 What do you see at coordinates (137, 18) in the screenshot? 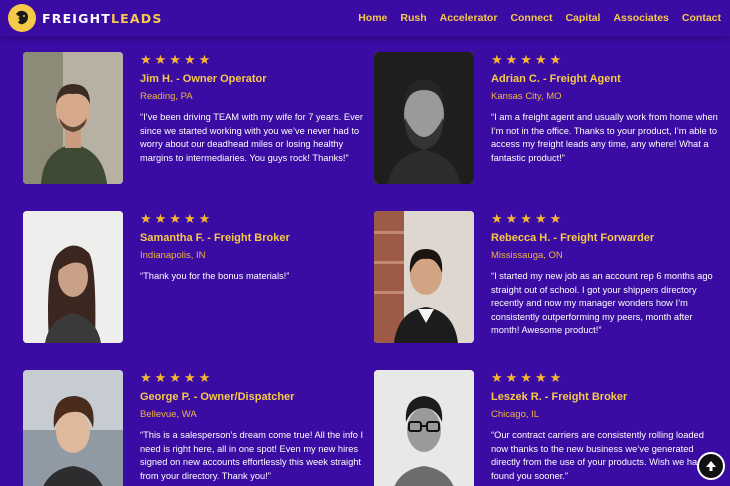
I see `brand-name-part2: LEADS` at bounding box center [137, 18].